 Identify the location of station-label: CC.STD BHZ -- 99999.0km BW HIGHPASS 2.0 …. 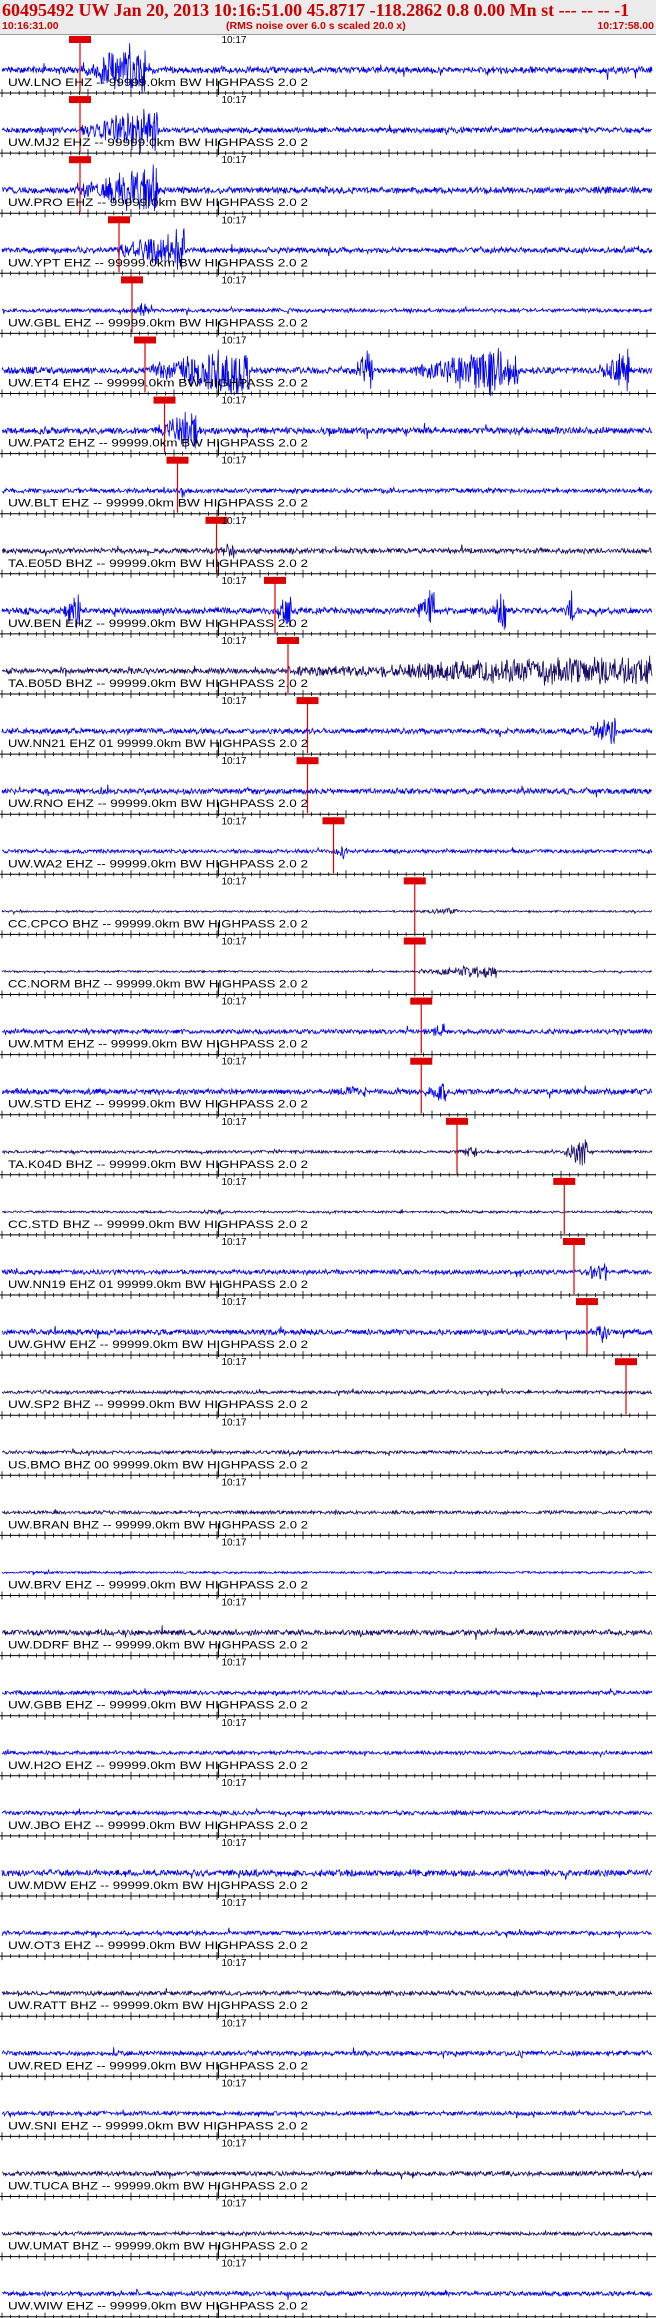
(158, 1225).